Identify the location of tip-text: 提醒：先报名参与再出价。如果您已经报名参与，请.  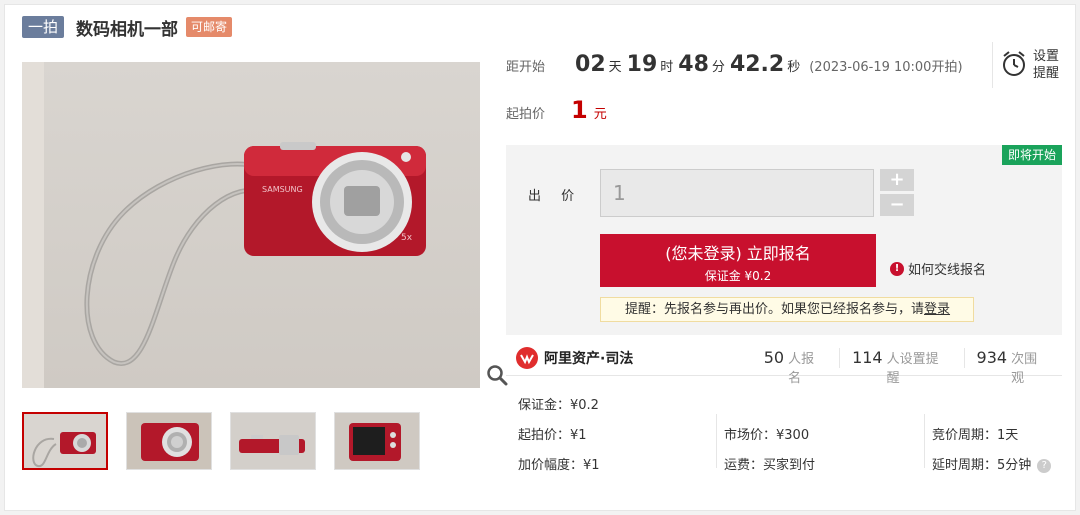
(775, 309).